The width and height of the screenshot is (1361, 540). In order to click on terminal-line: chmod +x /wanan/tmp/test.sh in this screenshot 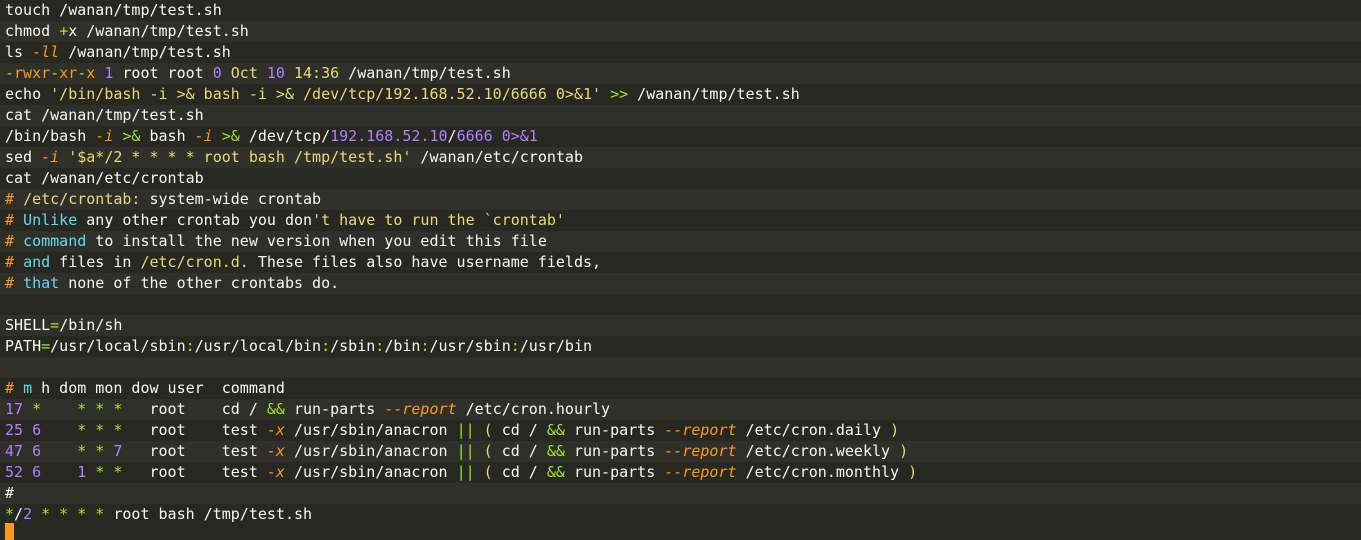, I will do `click(680, 31)`.